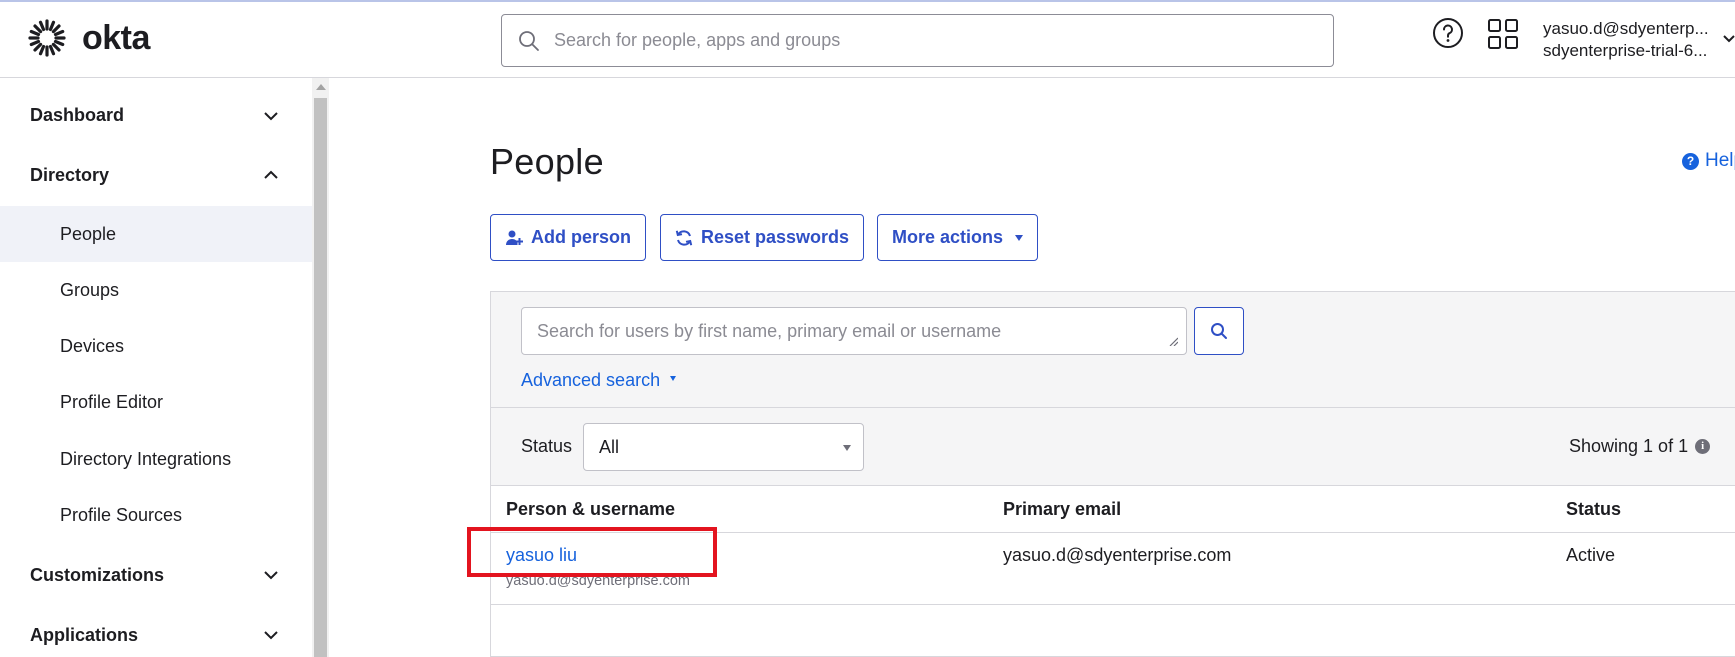 The image size is (1735, 657). I want to click on nav-section-directory: Directory, so click(69, 175).